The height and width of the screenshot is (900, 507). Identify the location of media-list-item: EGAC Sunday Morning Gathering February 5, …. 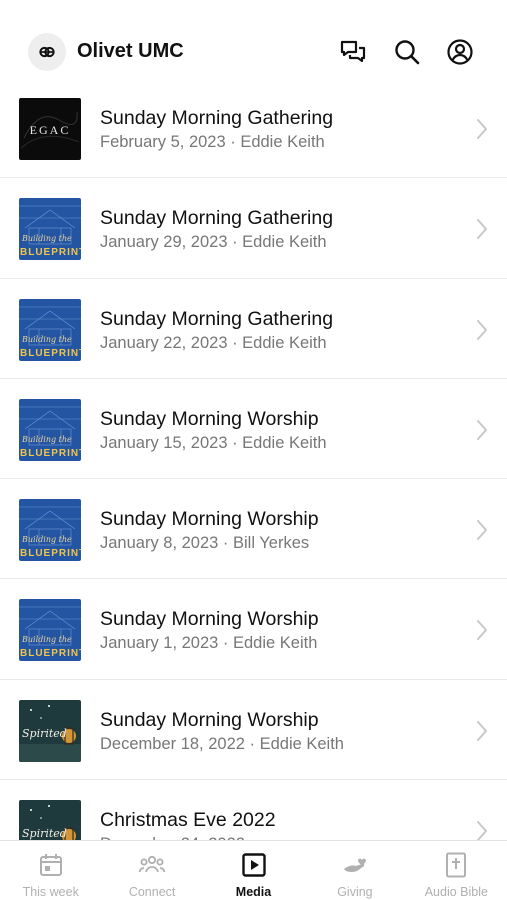
(253, 128).